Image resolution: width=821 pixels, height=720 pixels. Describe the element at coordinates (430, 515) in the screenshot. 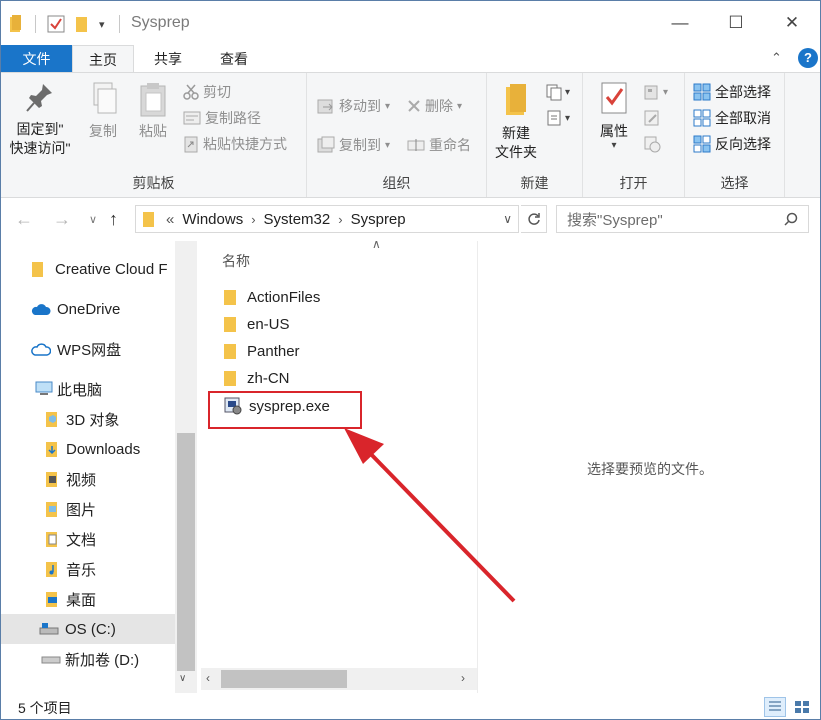

I see `annotation-arrow` at that location.